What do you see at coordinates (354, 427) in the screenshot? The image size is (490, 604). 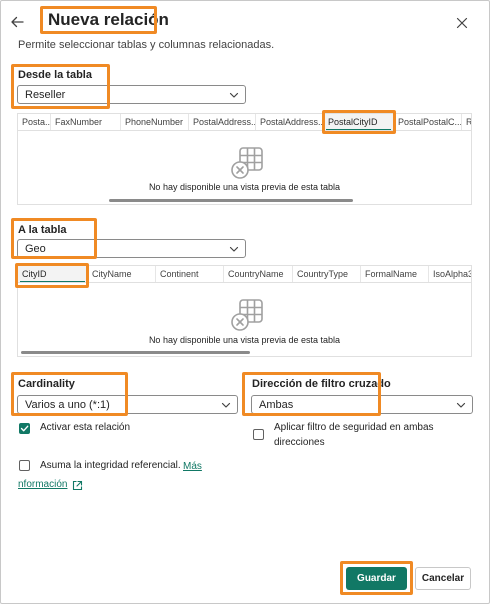 I see `security-filter-label-line1: Aplicar filtro de seguridad en ambas` at bounding box center [354, 427].